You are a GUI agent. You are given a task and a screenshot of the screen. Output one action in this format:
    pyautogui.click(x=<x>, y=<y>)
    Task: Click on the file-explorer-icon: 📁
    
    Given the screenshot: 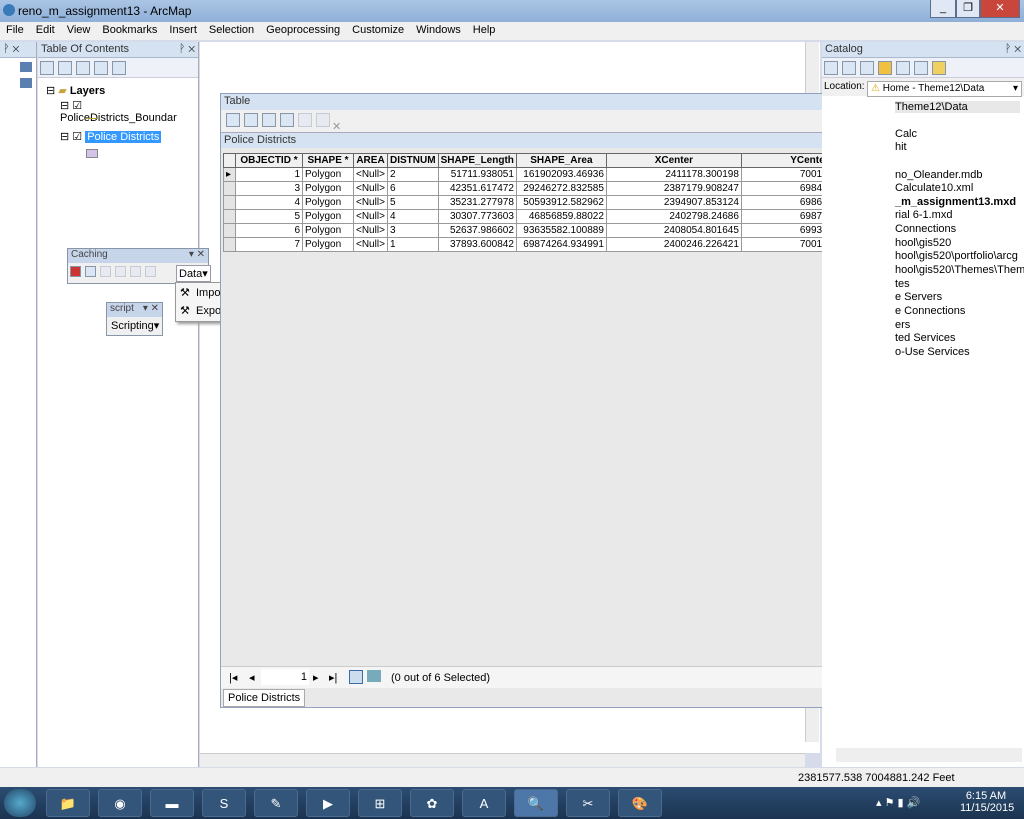 What is the action you would take?
    pyautogui.click(x=68, y=803)
    